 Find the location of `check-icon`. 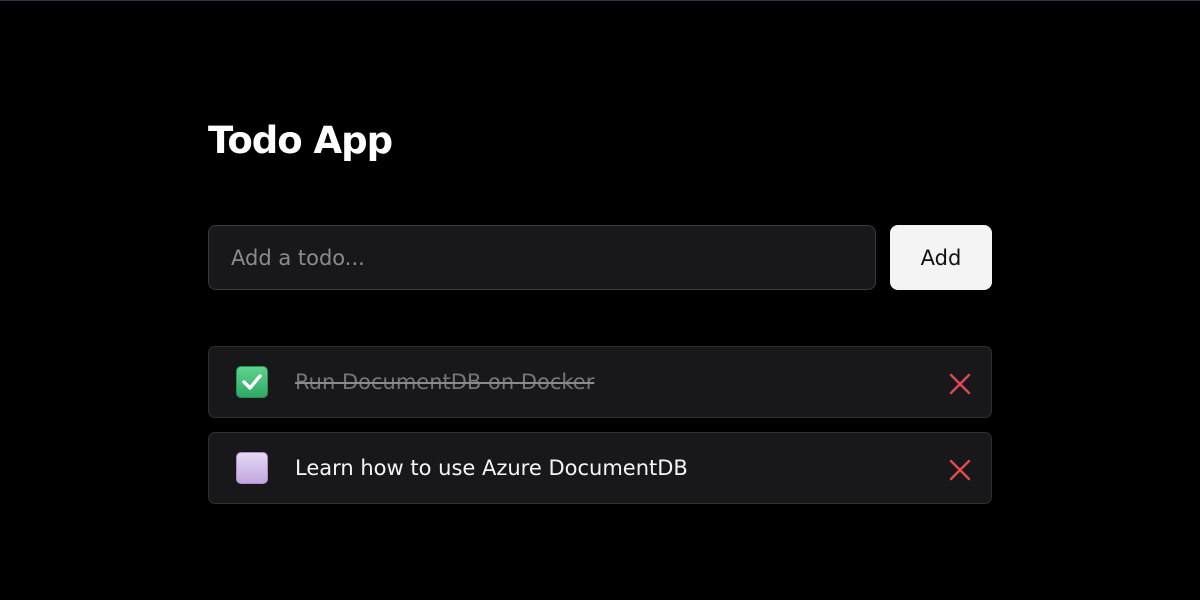

check-icon is located at coordinates (252, 382).